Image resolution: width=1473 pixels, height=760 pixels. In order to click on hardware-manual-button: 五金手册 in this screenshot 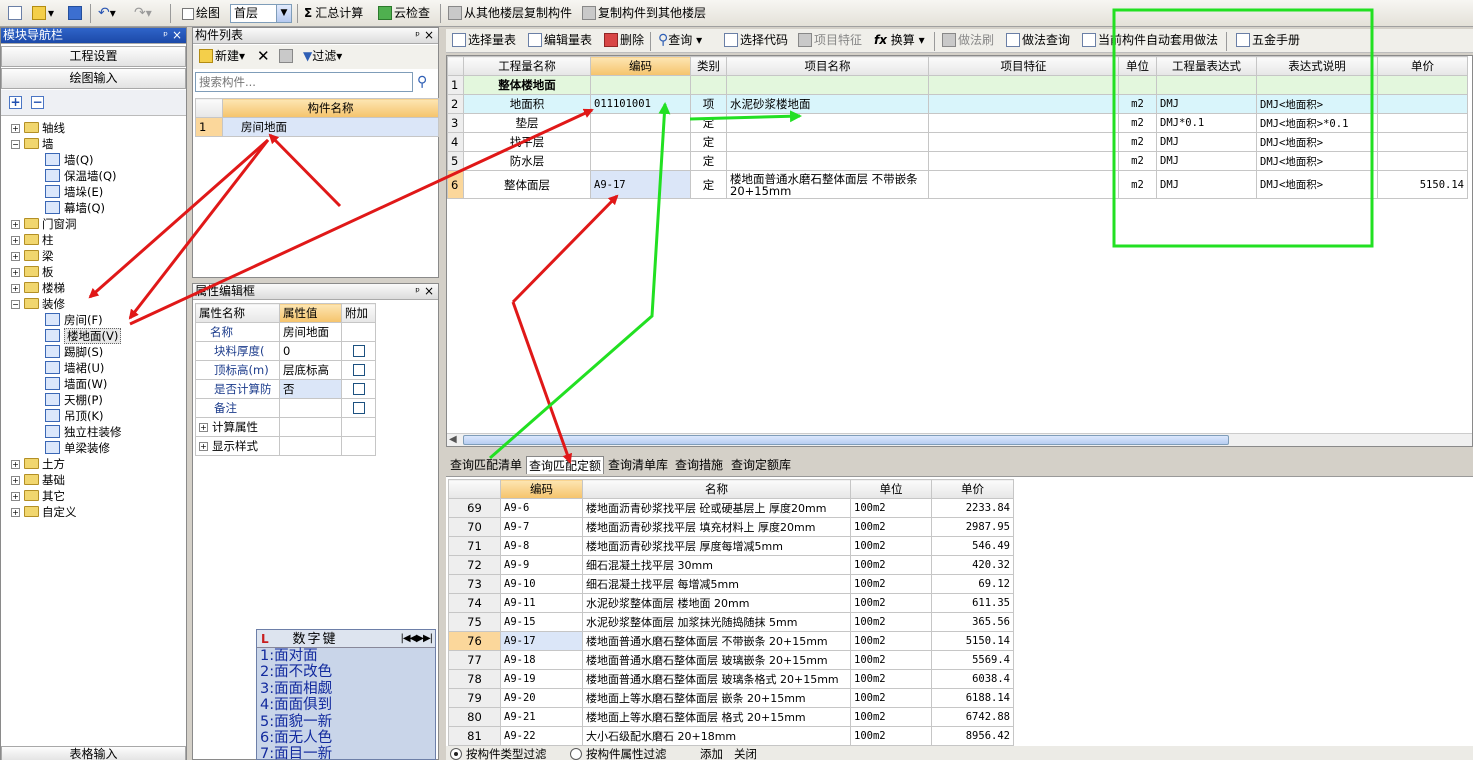, I will do `click(1268, 40)`.